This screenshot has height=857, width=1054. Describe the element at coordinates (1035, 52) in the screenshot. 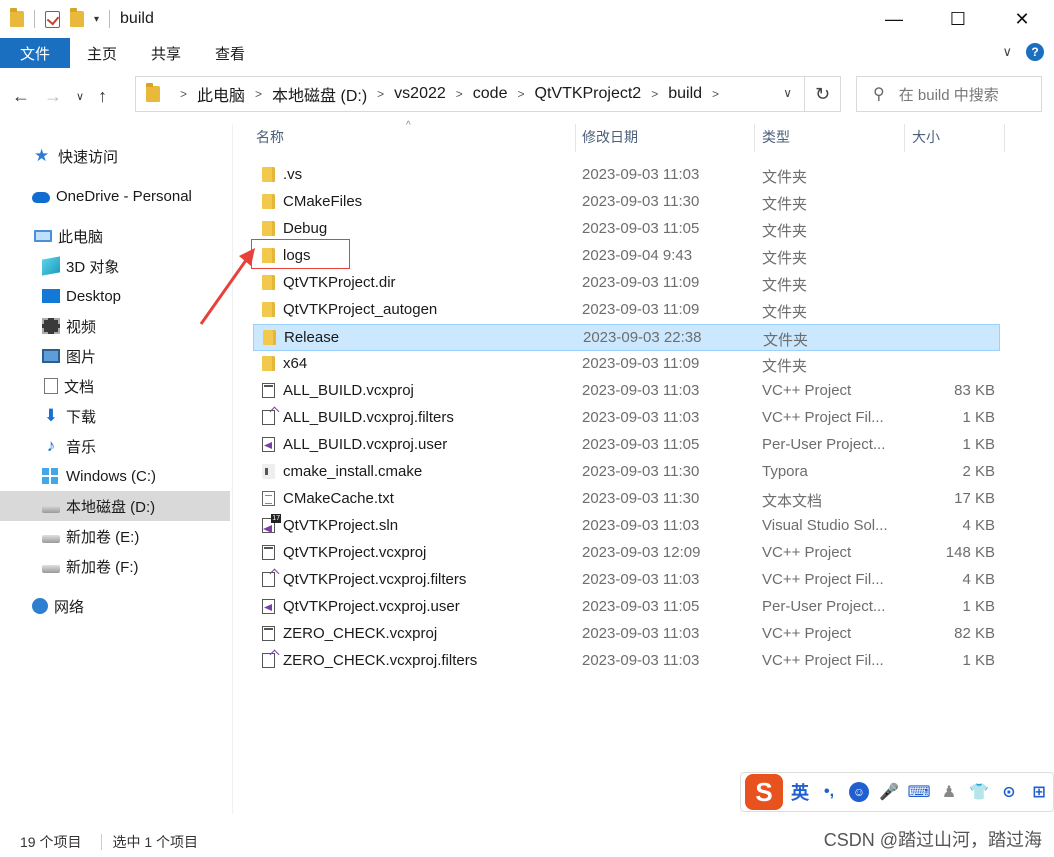

I see `help-icon: ?` at that location.